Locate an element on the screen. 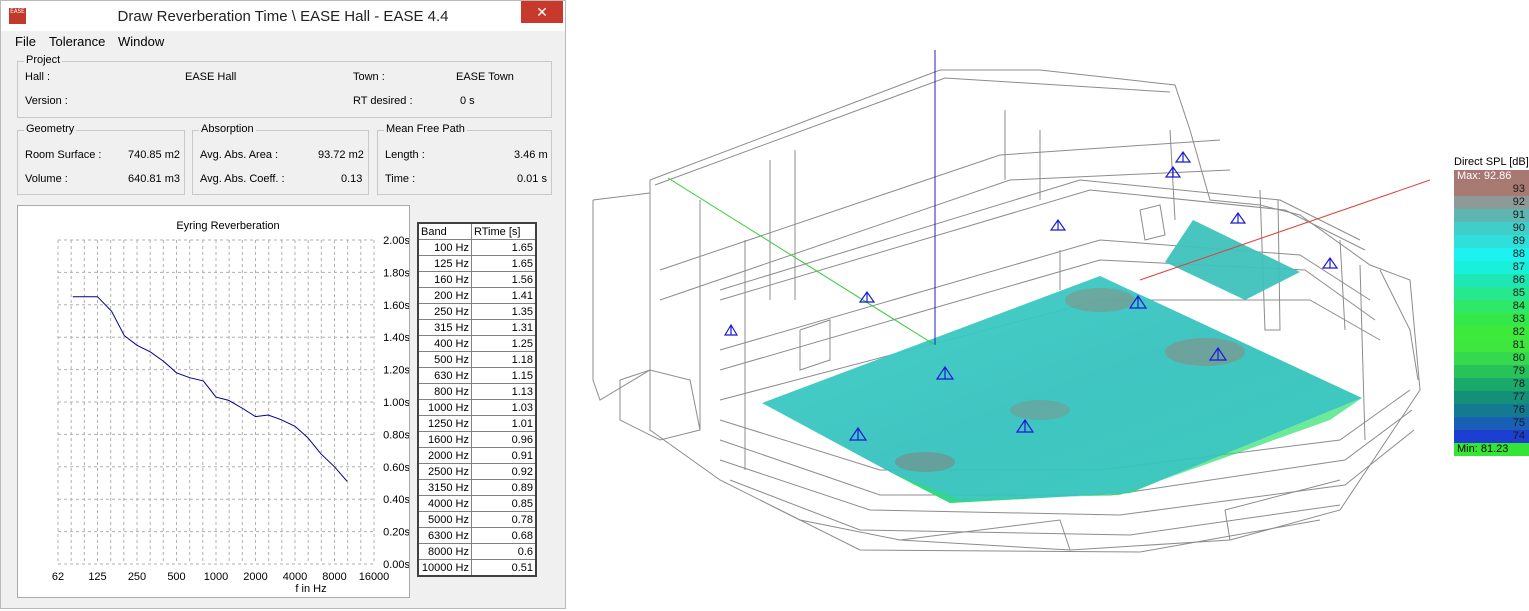 This screenshot has height=611, width=1529. absorption-group-title: Absorption is located at coordinates (227, 129).